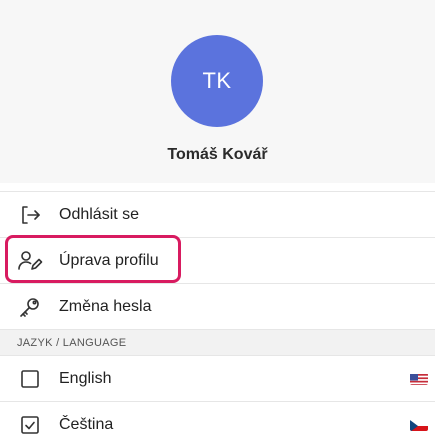 This screenshot has width=435, height=442. What do you see at coordinates (72, 342) in the screenshot?
I see `language-section-title: JAZYK / LANGUAGE` at bounding box center [72, 342].